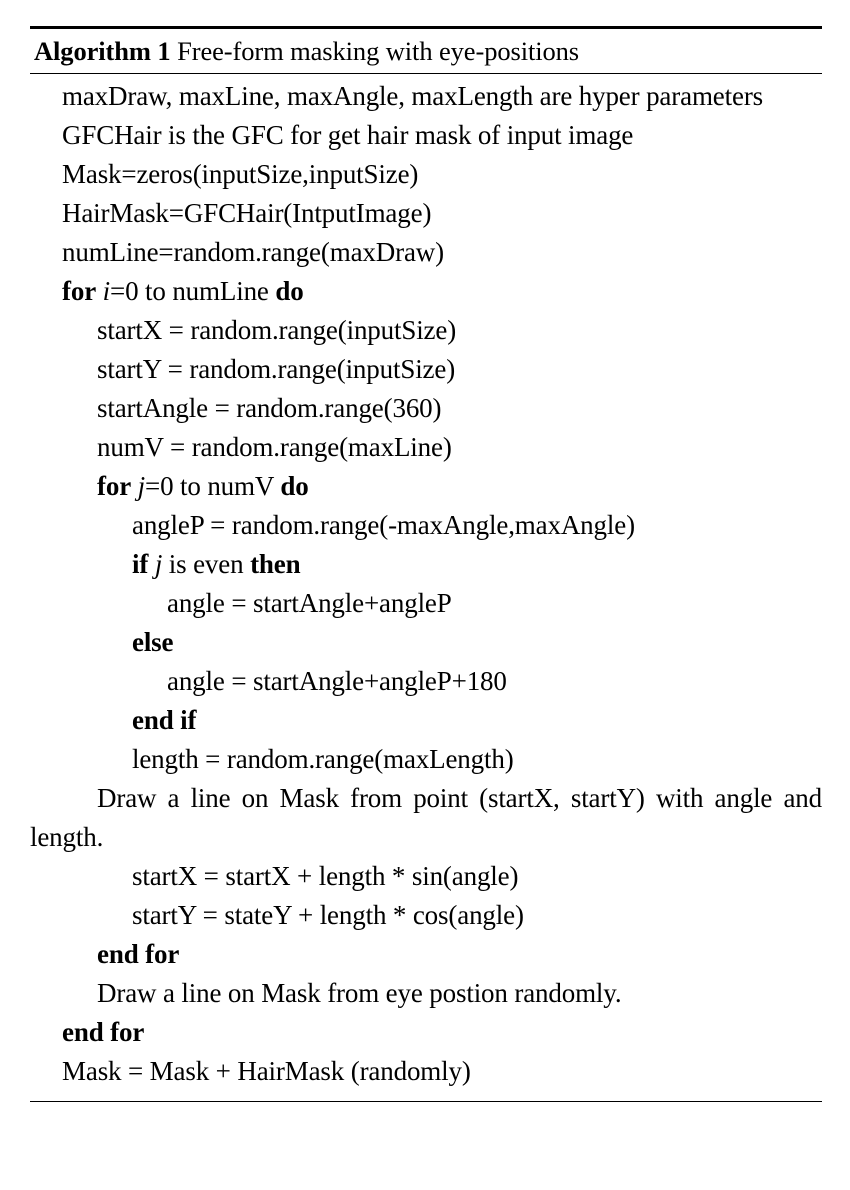 This screenshot has height=1190, width=850. I want to click on algorithm-line-end-for-inner: end for, so click(426, 954).